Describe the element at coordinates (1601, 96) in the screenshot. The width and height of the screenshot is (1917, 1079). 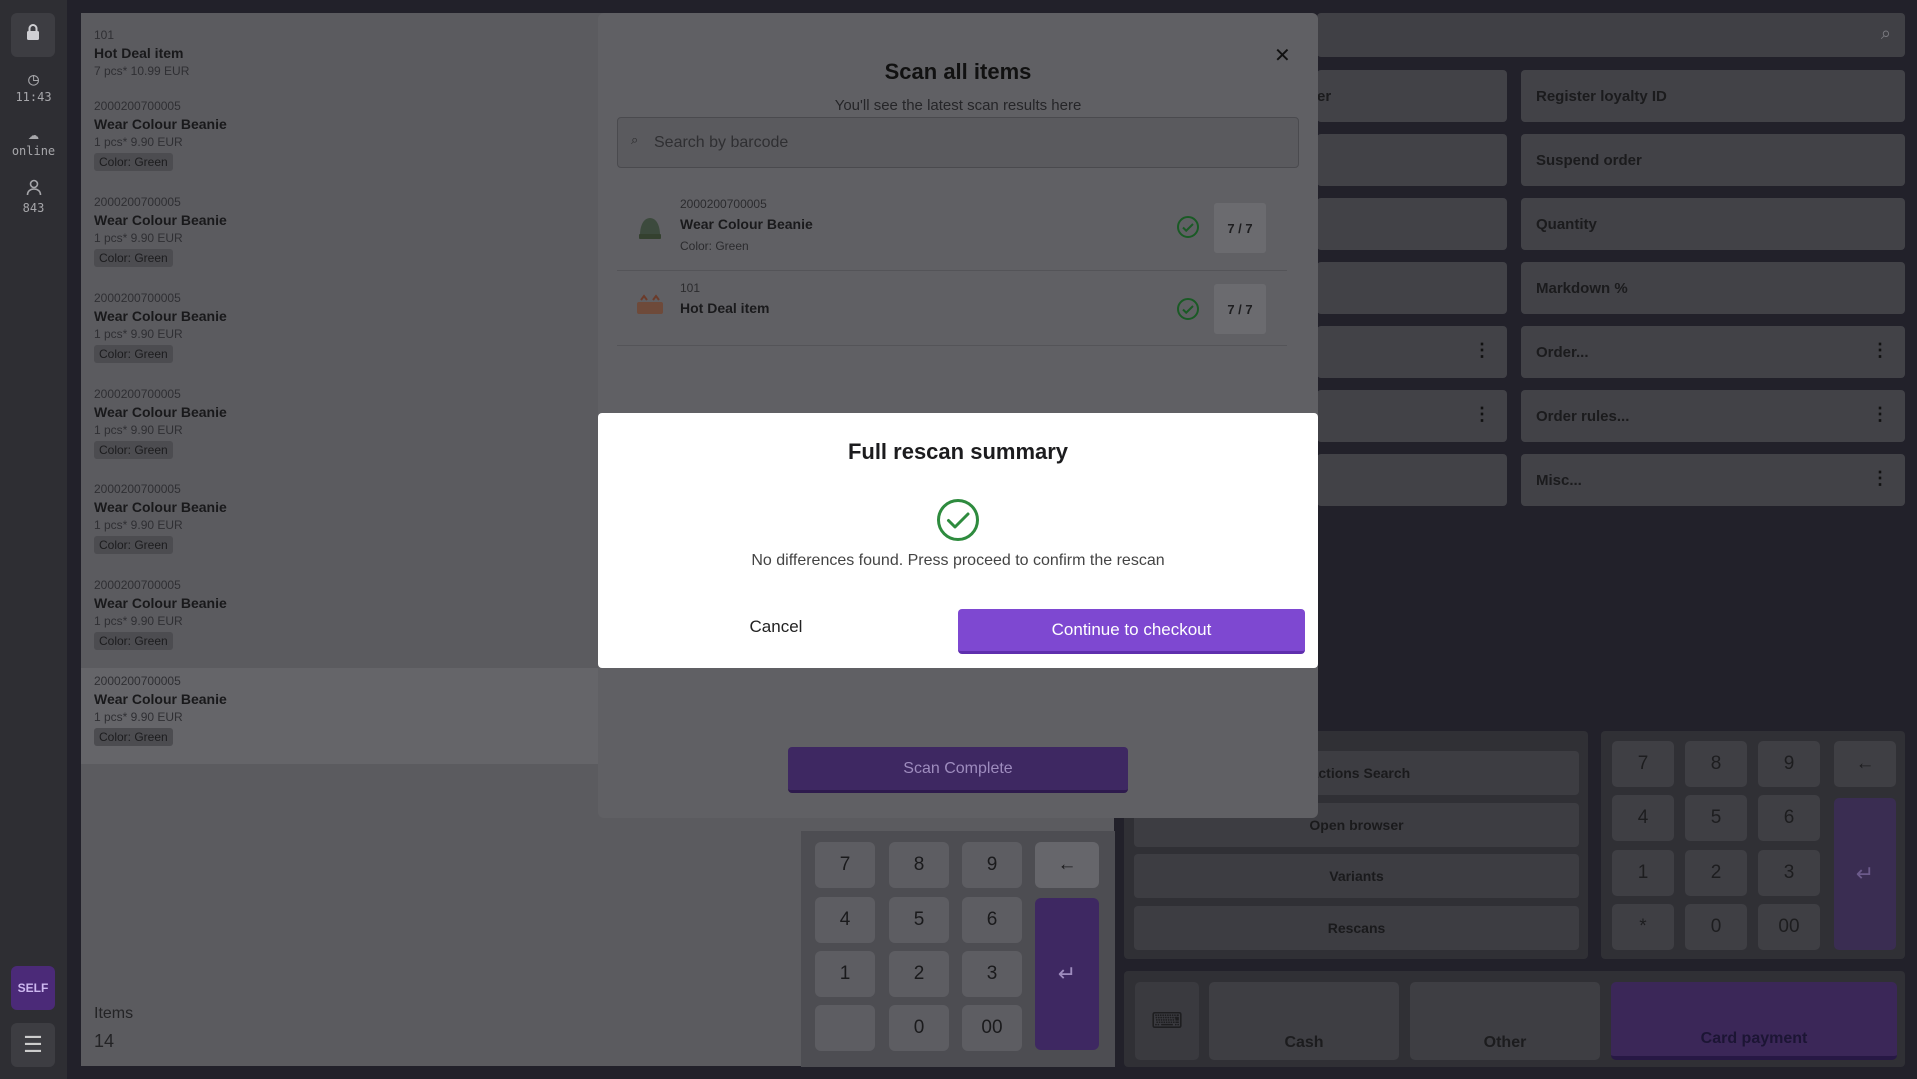
I see `function-label: Register loyalty ID` at that location.